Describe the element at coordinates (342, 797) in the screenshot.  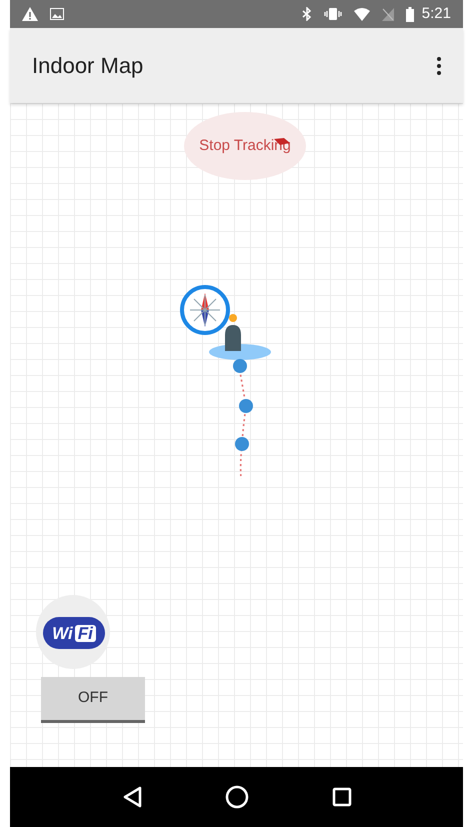
I see `recents-icon` at that location.